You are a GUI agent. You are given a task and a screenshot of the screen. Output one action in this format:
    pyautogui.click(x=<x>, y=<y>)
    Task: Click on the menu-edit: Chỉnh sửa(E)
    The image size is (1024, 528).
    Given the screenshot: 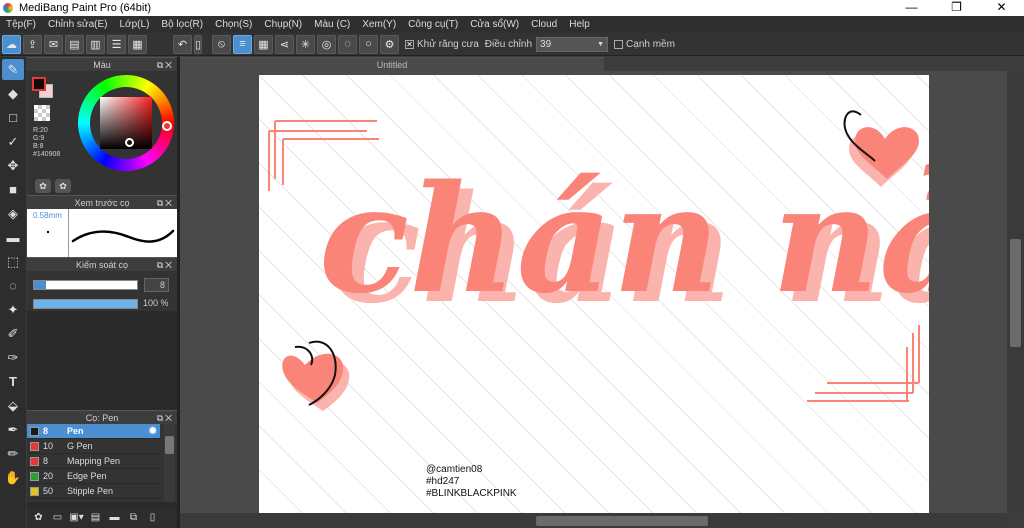 What is the action you would take?
    pyautogui.click(x=78, y=24)
    